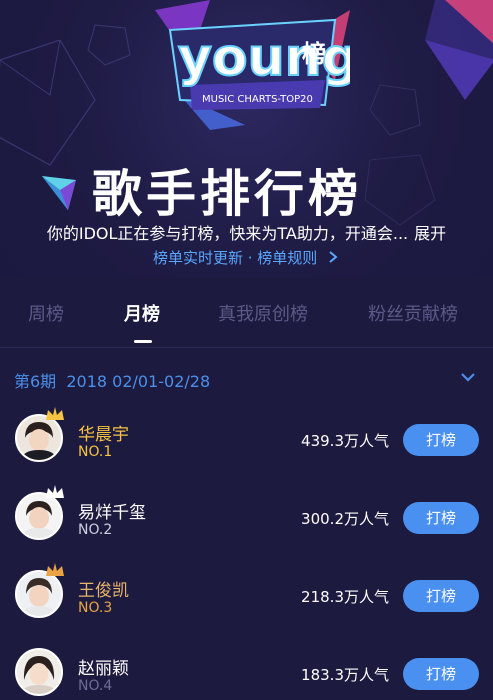 The height and width of the screenshot is (700, 493). I want to click on rank-label: NO.4, so click(95, 686).